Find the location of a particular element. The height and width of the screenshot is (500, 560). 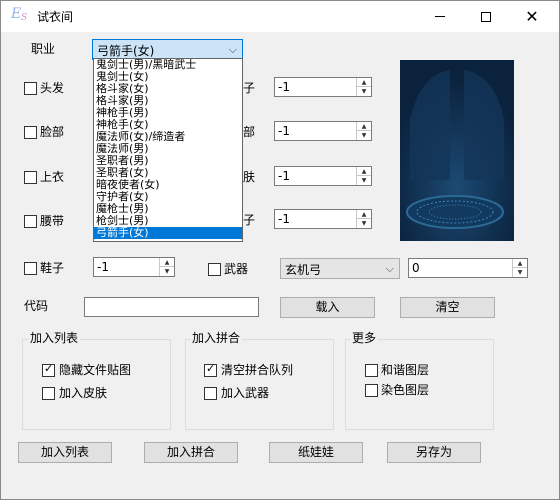

profession-select: 弓箭手(女) ⌵ is located at coordinates (167, 49).